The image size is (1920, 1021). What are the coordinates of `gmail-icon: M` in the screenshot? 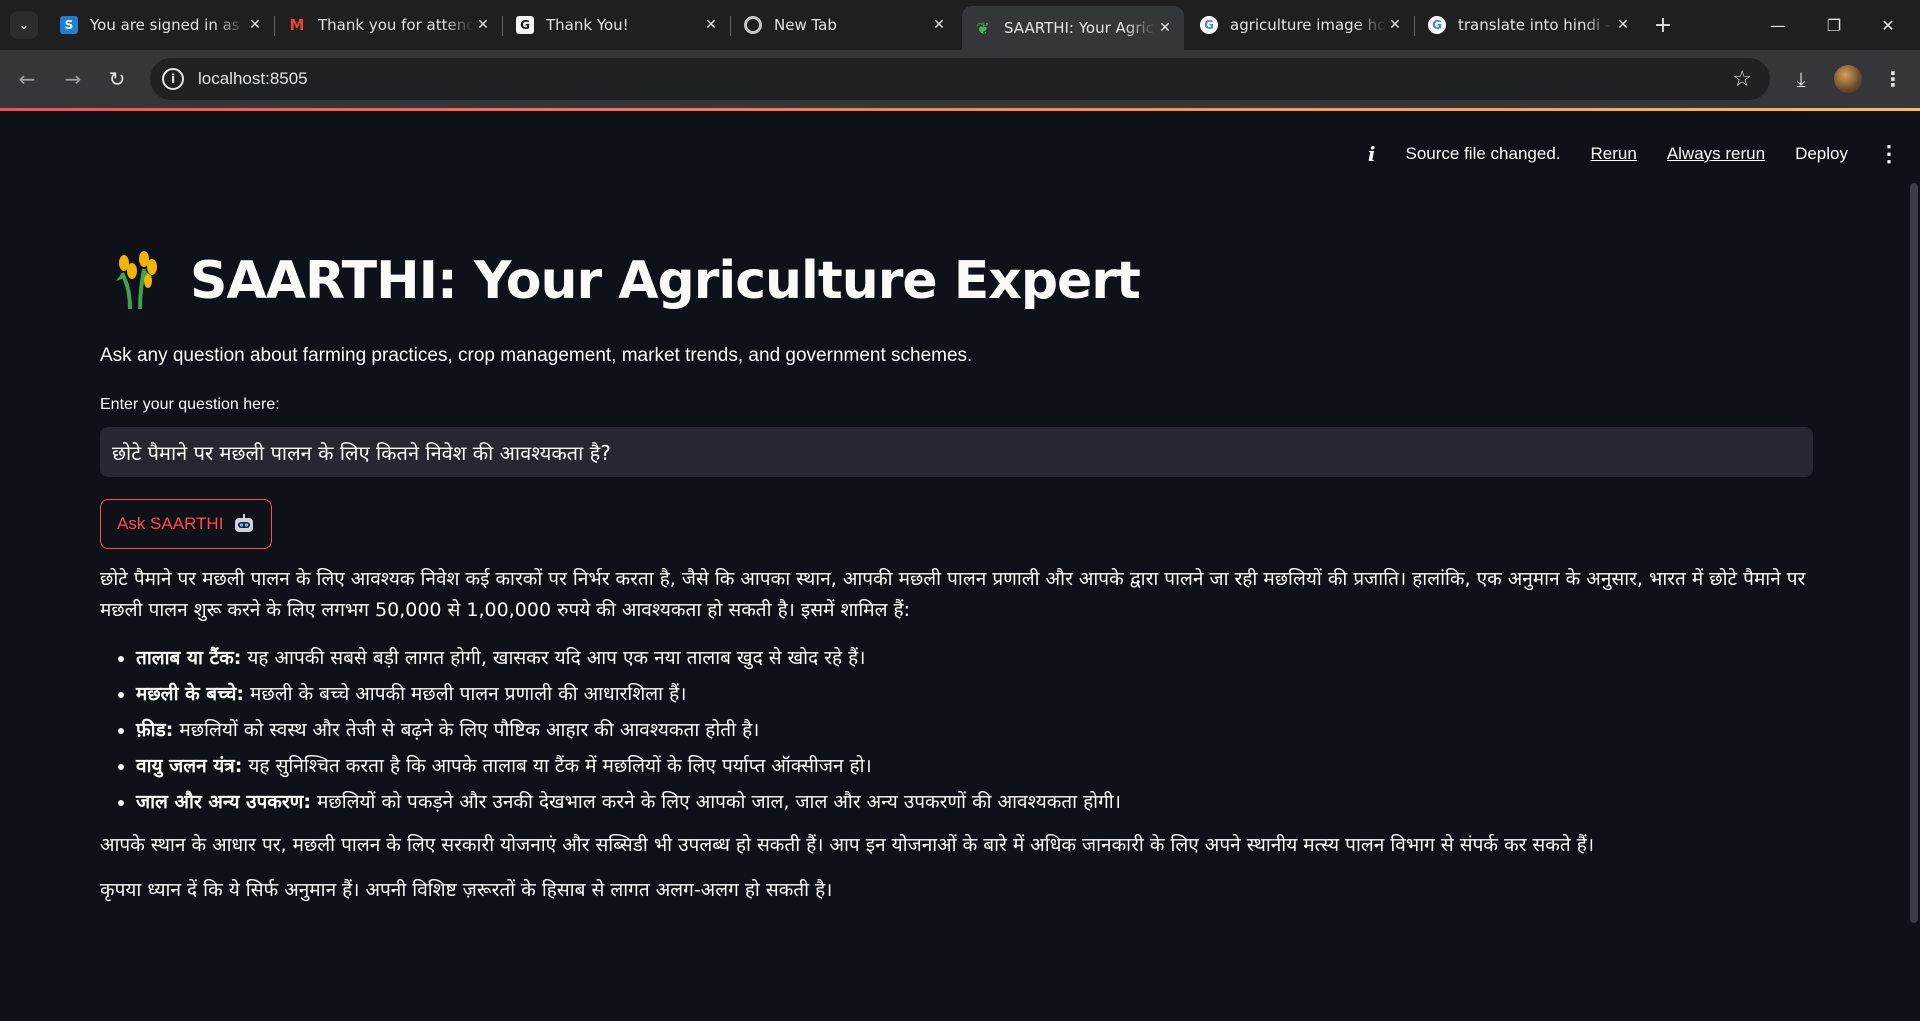 It's located at (297, 25).